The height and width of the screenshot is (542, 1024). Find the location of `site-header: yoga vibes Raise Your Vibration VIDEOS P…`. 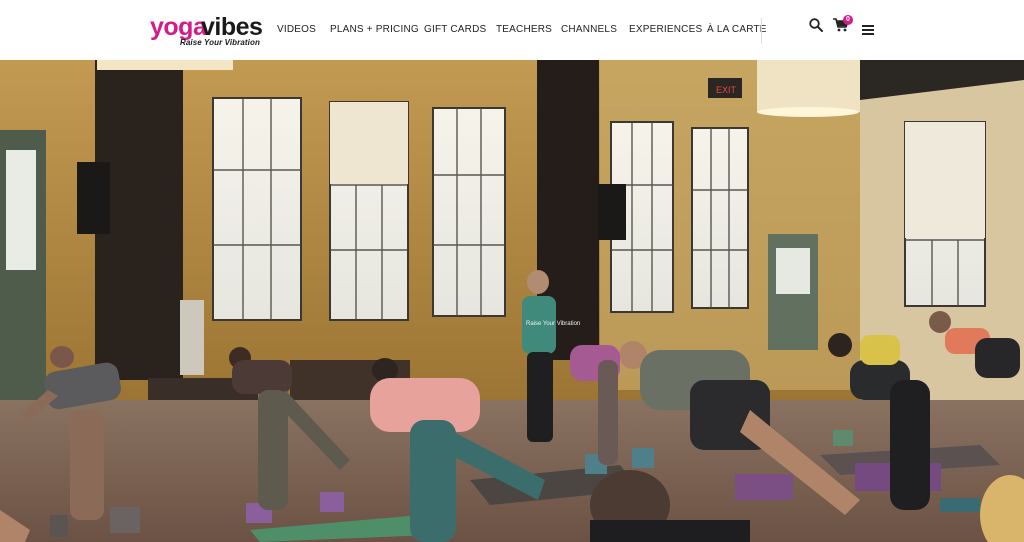

site-header: yoga vibes Raise Your Vibration VIDEOS P… is located at coordinates (512, 30).